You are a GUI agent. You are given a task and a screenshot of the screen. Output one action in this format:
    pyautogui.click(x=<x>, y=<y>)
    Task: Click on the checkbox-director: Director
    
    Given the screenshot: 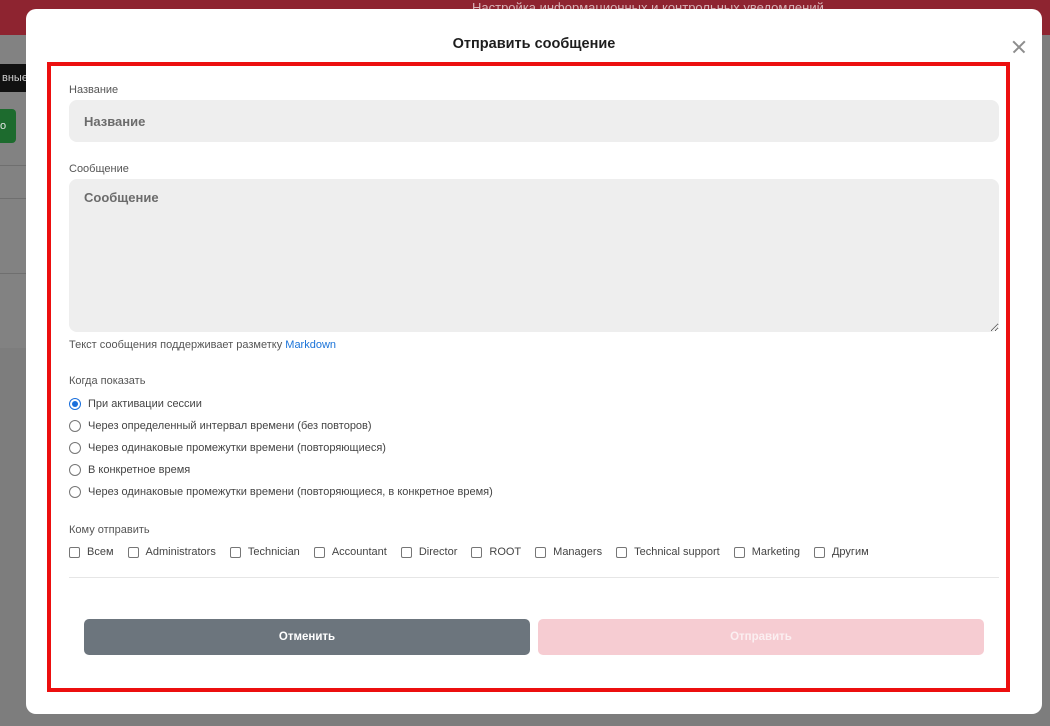 What is the action you would take?
    pyautogui.click(x=429, y=552)
    